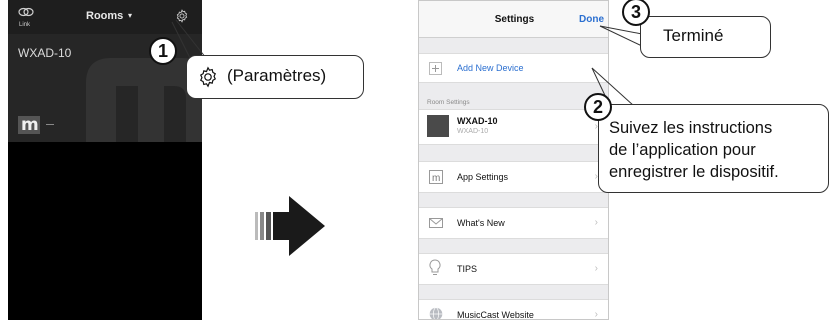 This screenshot has width=829, height=320. I want to click on device-thumbnail, so click(438, 126).